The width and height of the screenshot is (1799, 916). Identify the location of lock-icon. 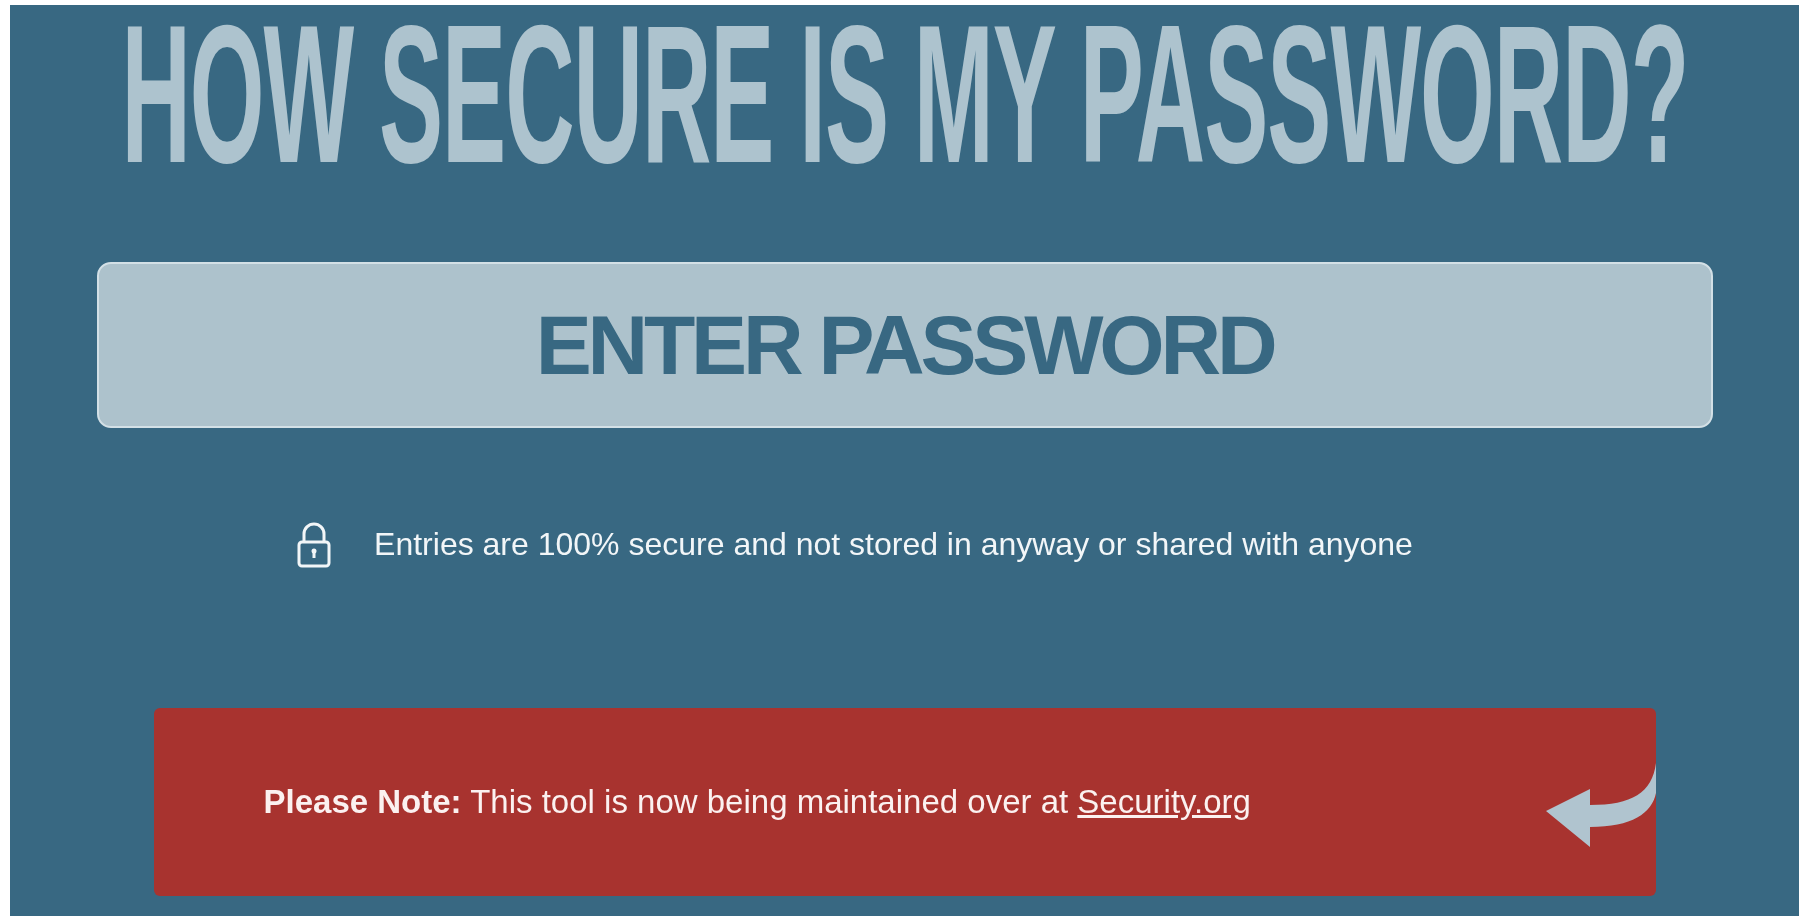
(314, 544).